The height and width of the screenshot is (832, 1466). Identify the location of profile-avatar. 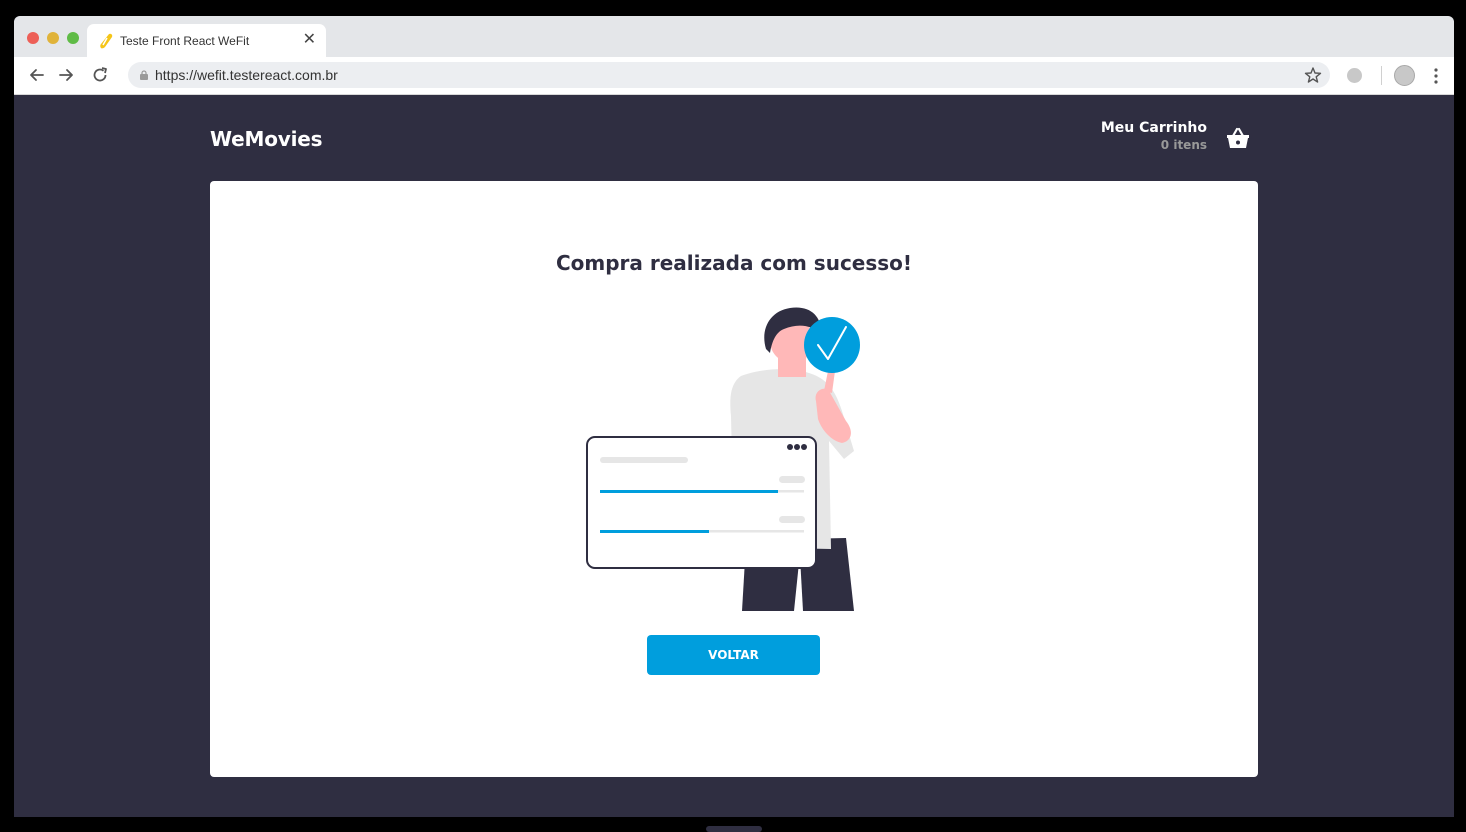
(1404, 75).